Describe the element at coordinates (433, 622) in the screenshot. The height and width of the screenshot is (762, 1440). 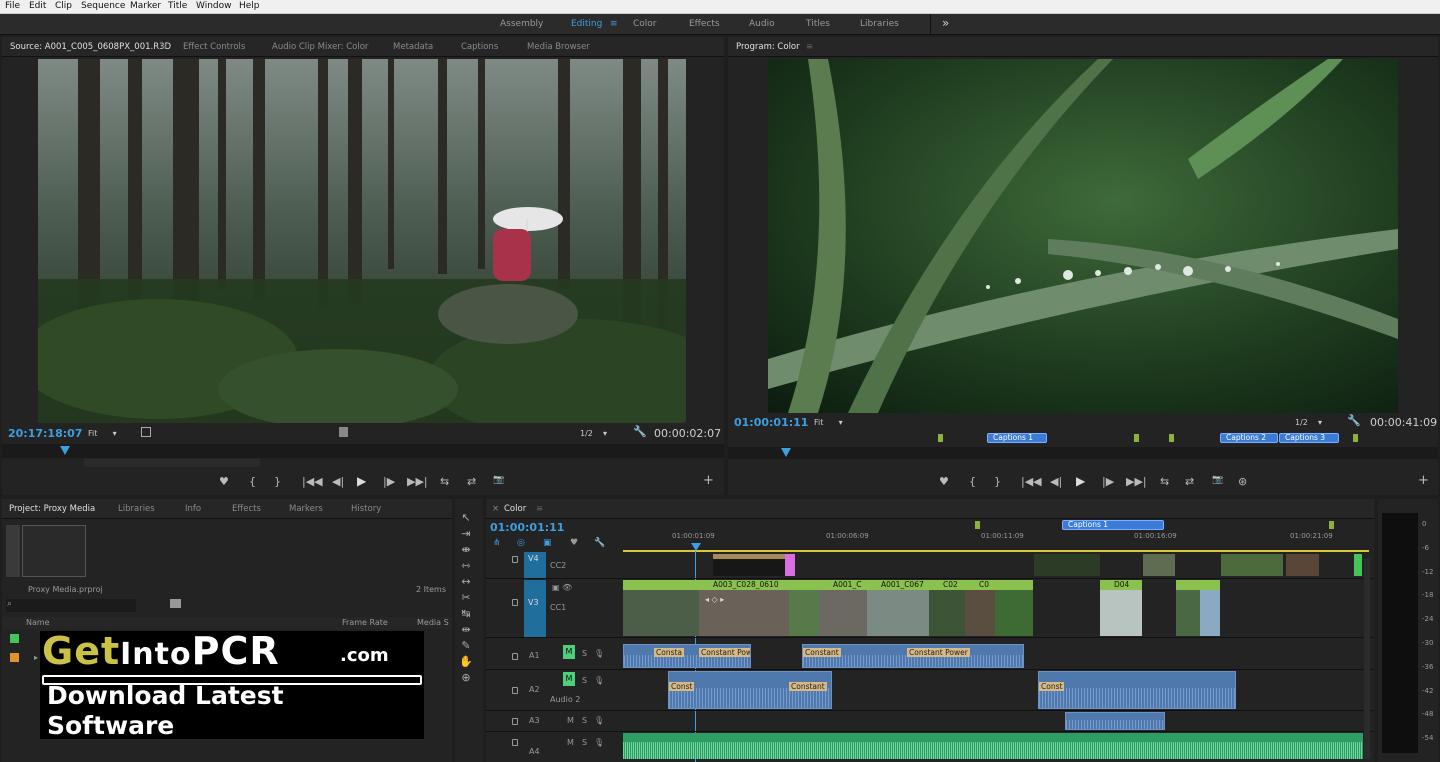
I see `col-media-start: Media S` at that location.